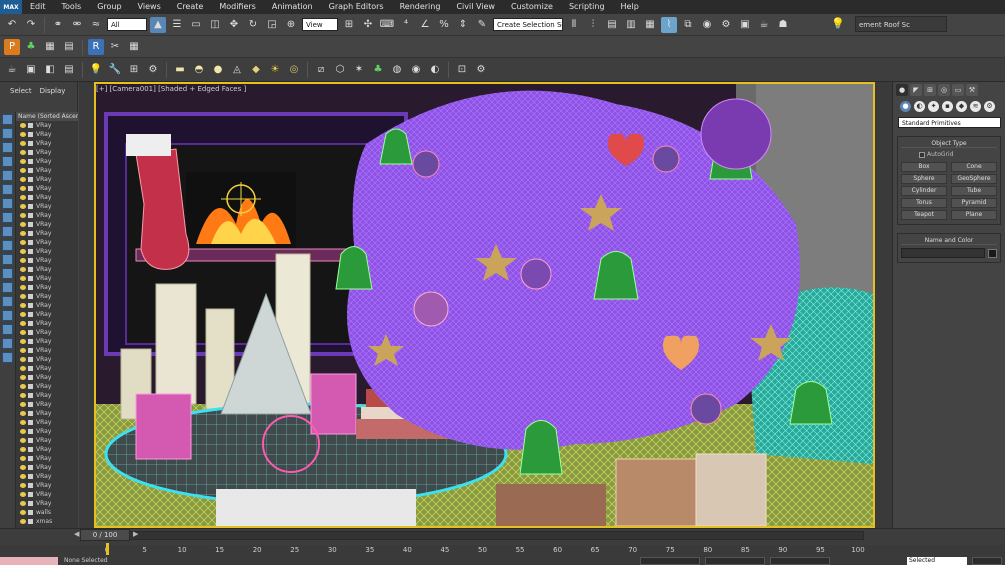 Image resolution: width=1005 pixels, height=565 pixels. Describe the element at coordinates (949, 240) in the screenshot. I see `name-color-title: Name and Color` at that location.